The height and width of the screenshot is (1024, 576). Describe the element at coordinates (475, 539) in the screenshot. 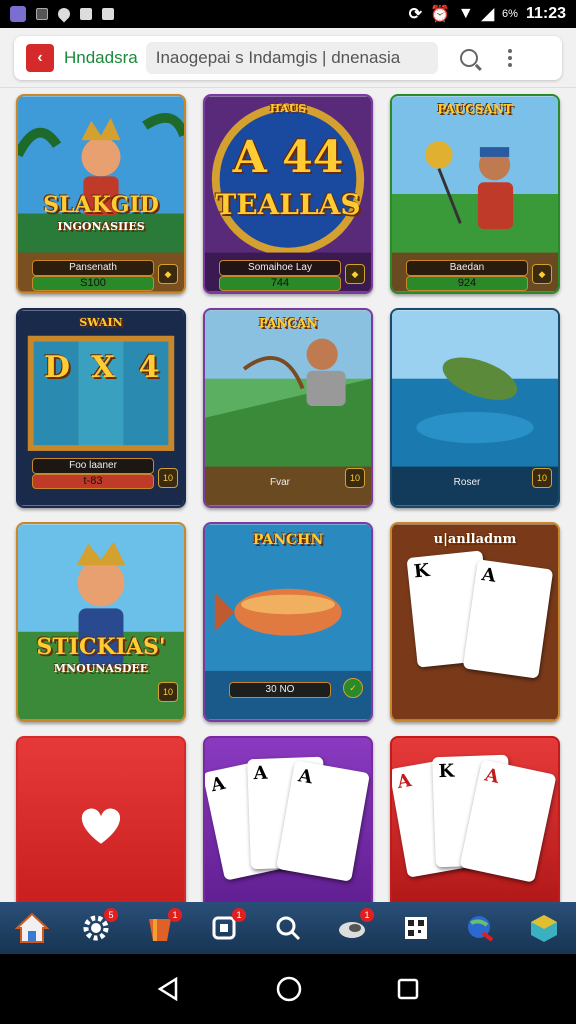

I see `tile-header: u|anlladnm` at that location.